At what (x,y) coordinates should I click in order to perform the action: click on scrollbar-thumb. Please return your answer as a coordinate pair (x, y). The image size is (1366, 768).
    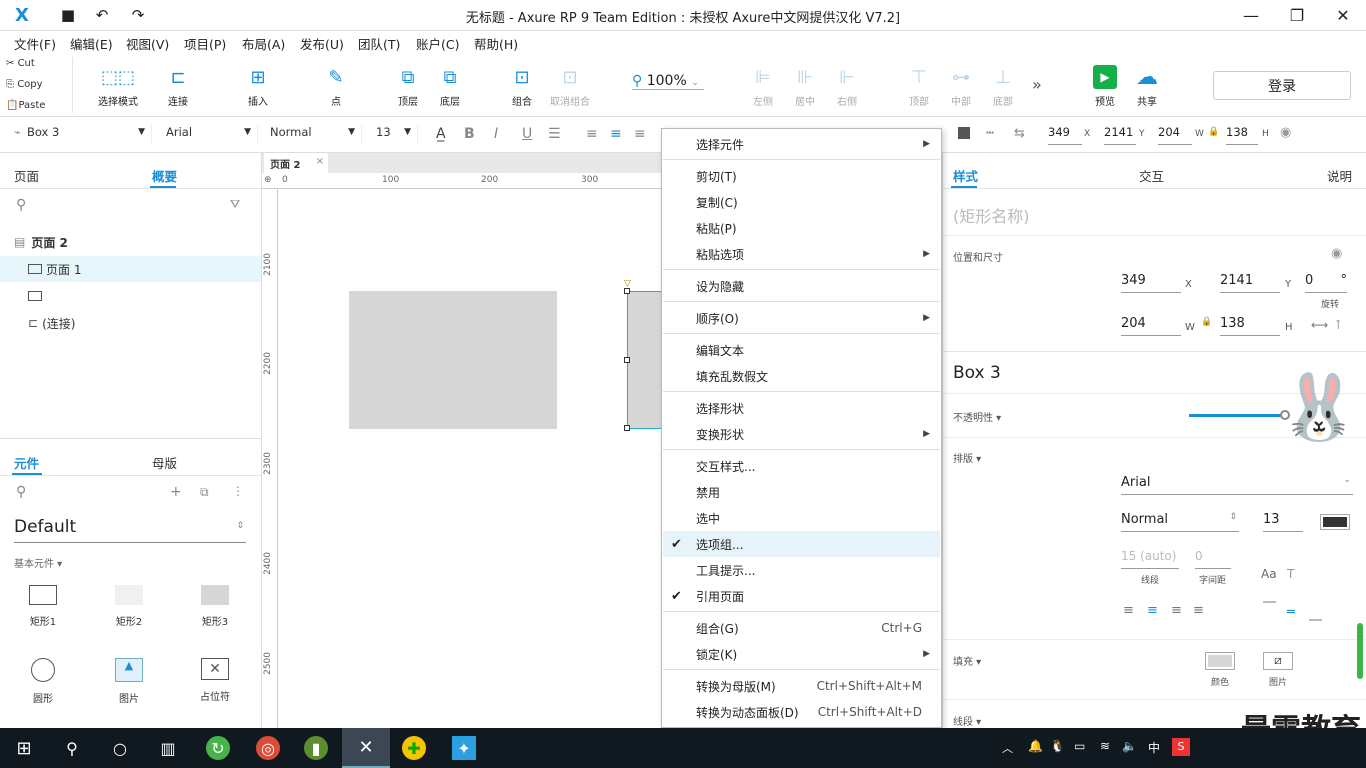
    Looking at the image, I should click on (1360, 651).